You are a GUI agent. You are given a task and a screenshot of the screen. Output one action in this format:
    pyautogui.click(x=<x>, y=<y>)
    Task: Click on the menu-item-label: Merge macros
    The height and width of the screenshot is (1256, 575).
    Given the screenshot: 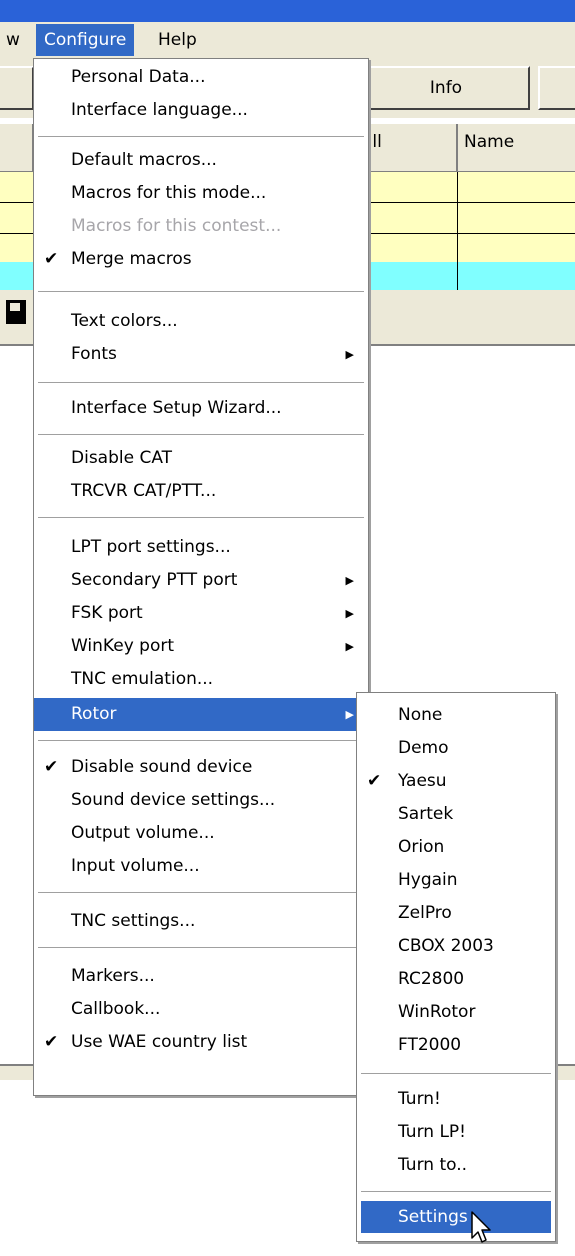 What is the action you would take?
    pyautogui.click(x=131, y=259)
    